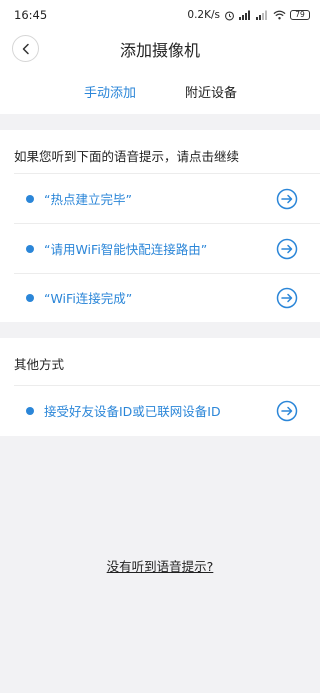  I want to click on alarm-icon, so click(229, 15).